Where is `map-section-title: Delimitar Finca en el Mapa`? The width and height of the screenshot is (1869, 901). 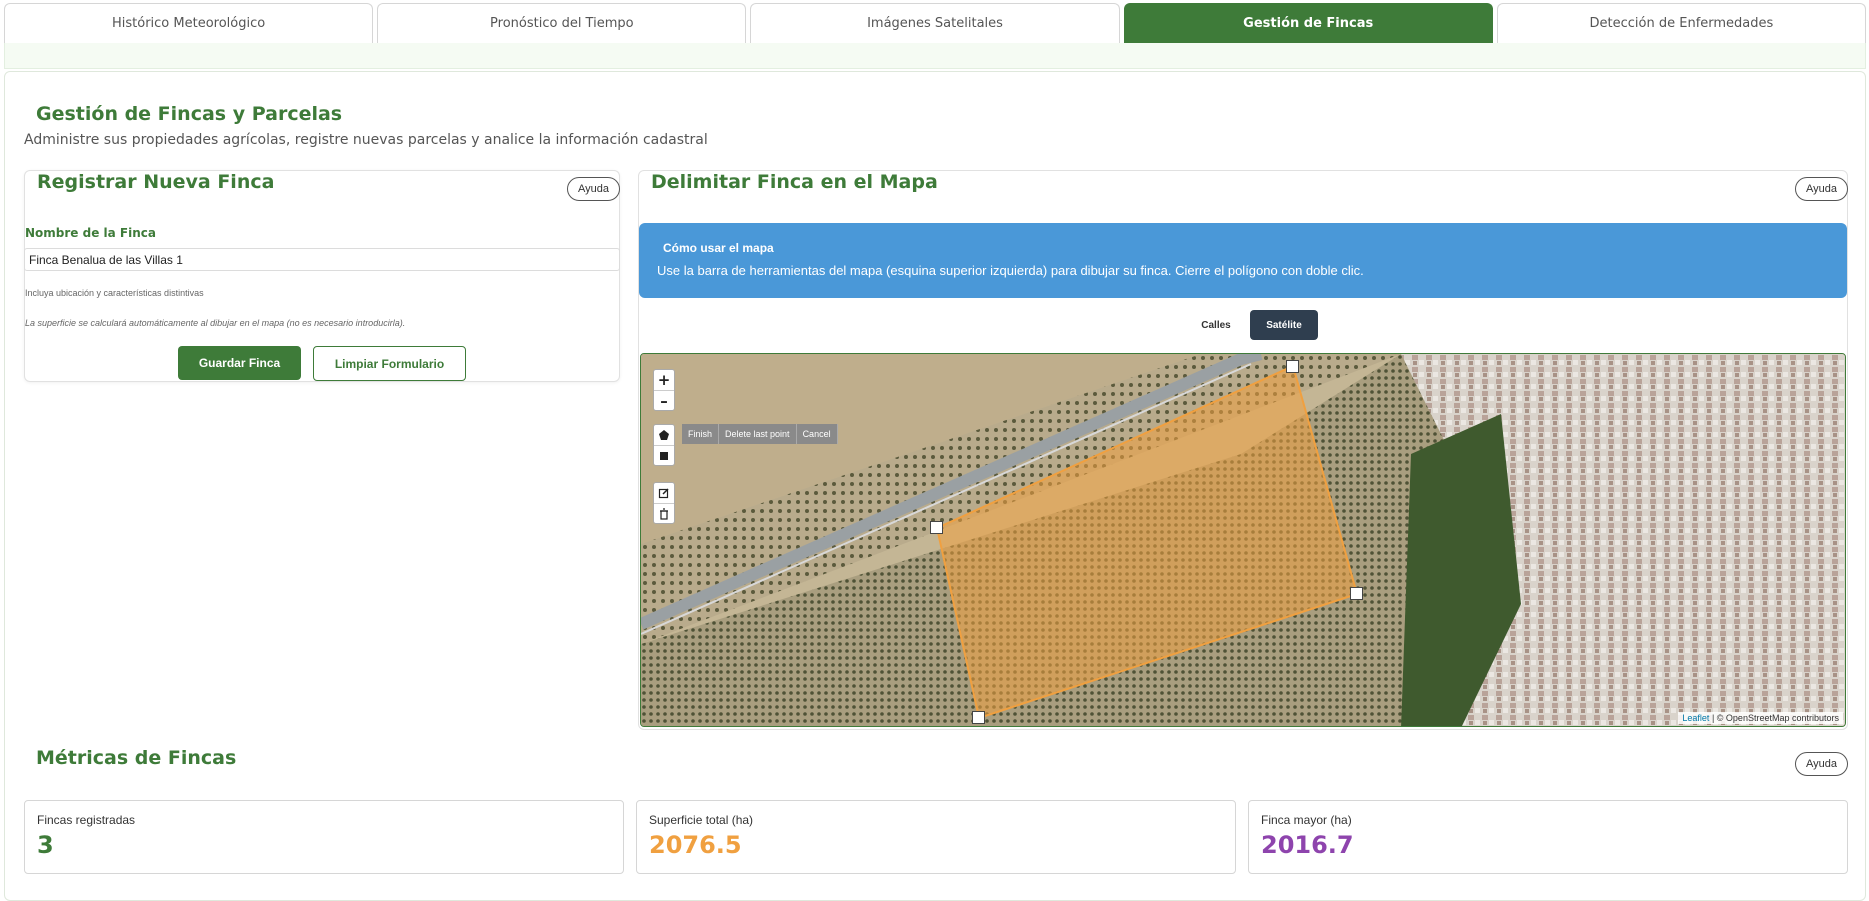 map-section-title: Delimitar Finca en el Mapa is located at coordinates (794, 182).